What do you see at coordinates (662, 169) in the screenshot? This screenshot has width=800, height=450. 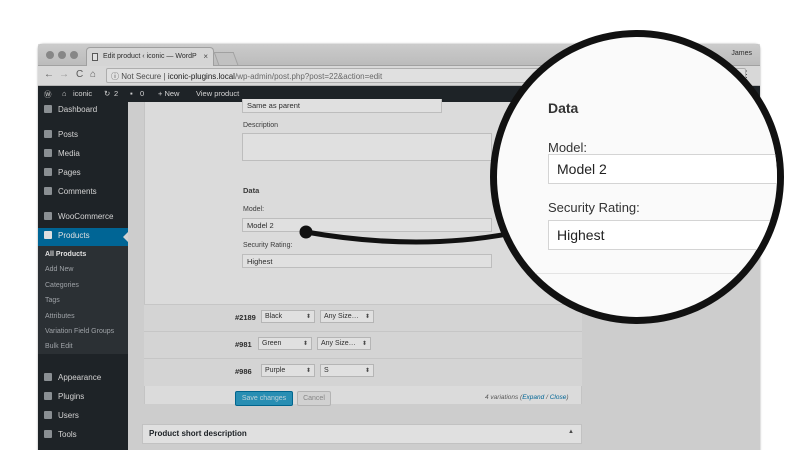 I see `magnified-model-input: Model 2` at bounding box center [662, 169].